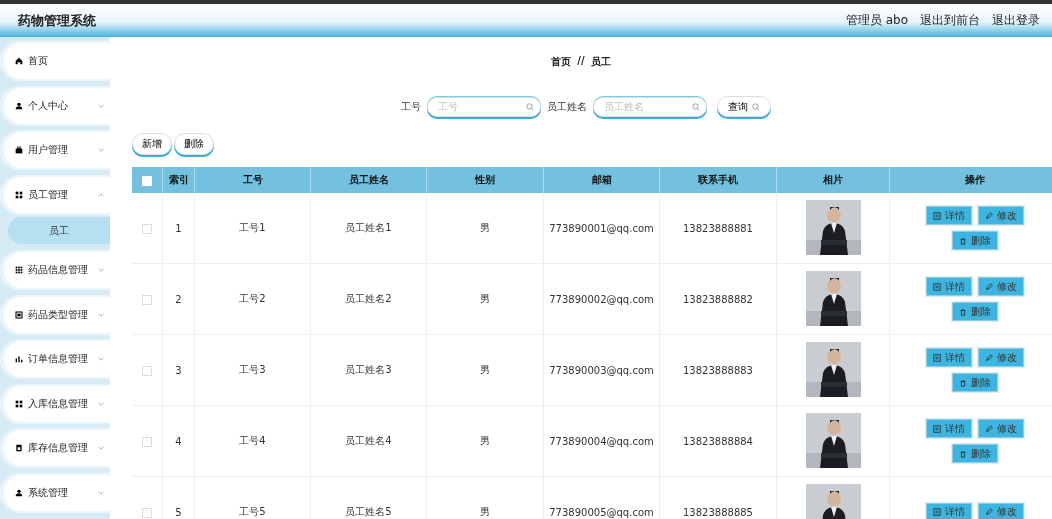  I want to click on table-cell: 1, so click(178, 228).